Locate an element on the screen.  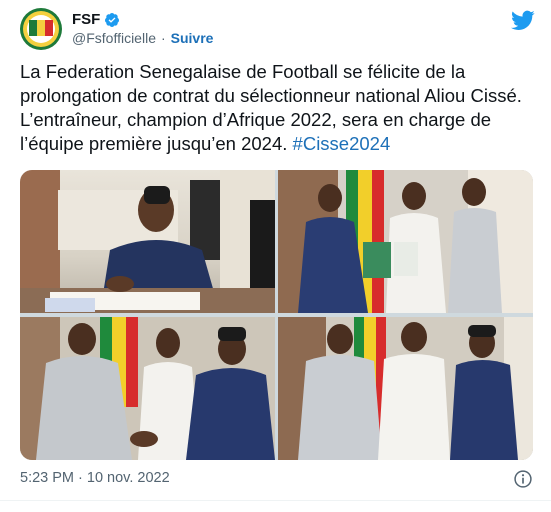
author-handle-row: @Fsfofficielle · Suivre is located at coordinates (142, 38).